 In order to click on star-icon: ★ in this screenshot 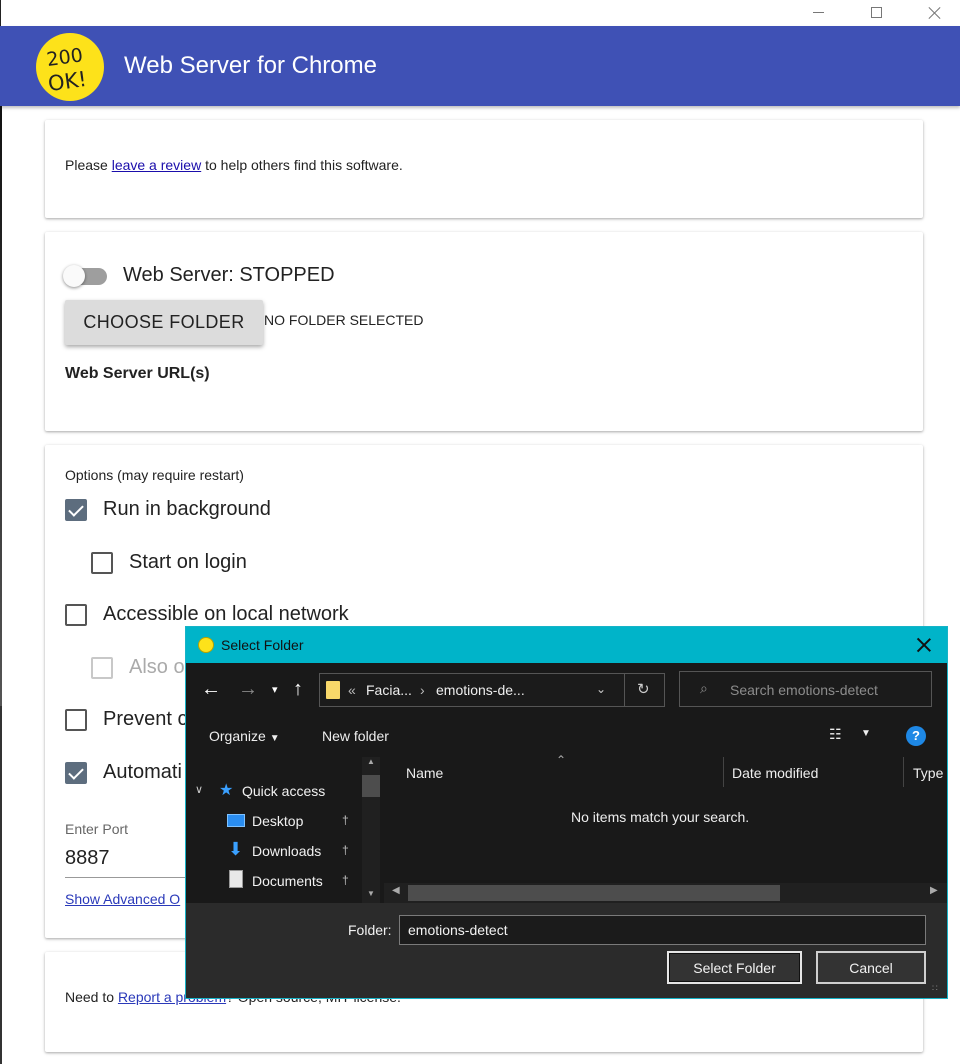, I will do `click(226, 790)`.